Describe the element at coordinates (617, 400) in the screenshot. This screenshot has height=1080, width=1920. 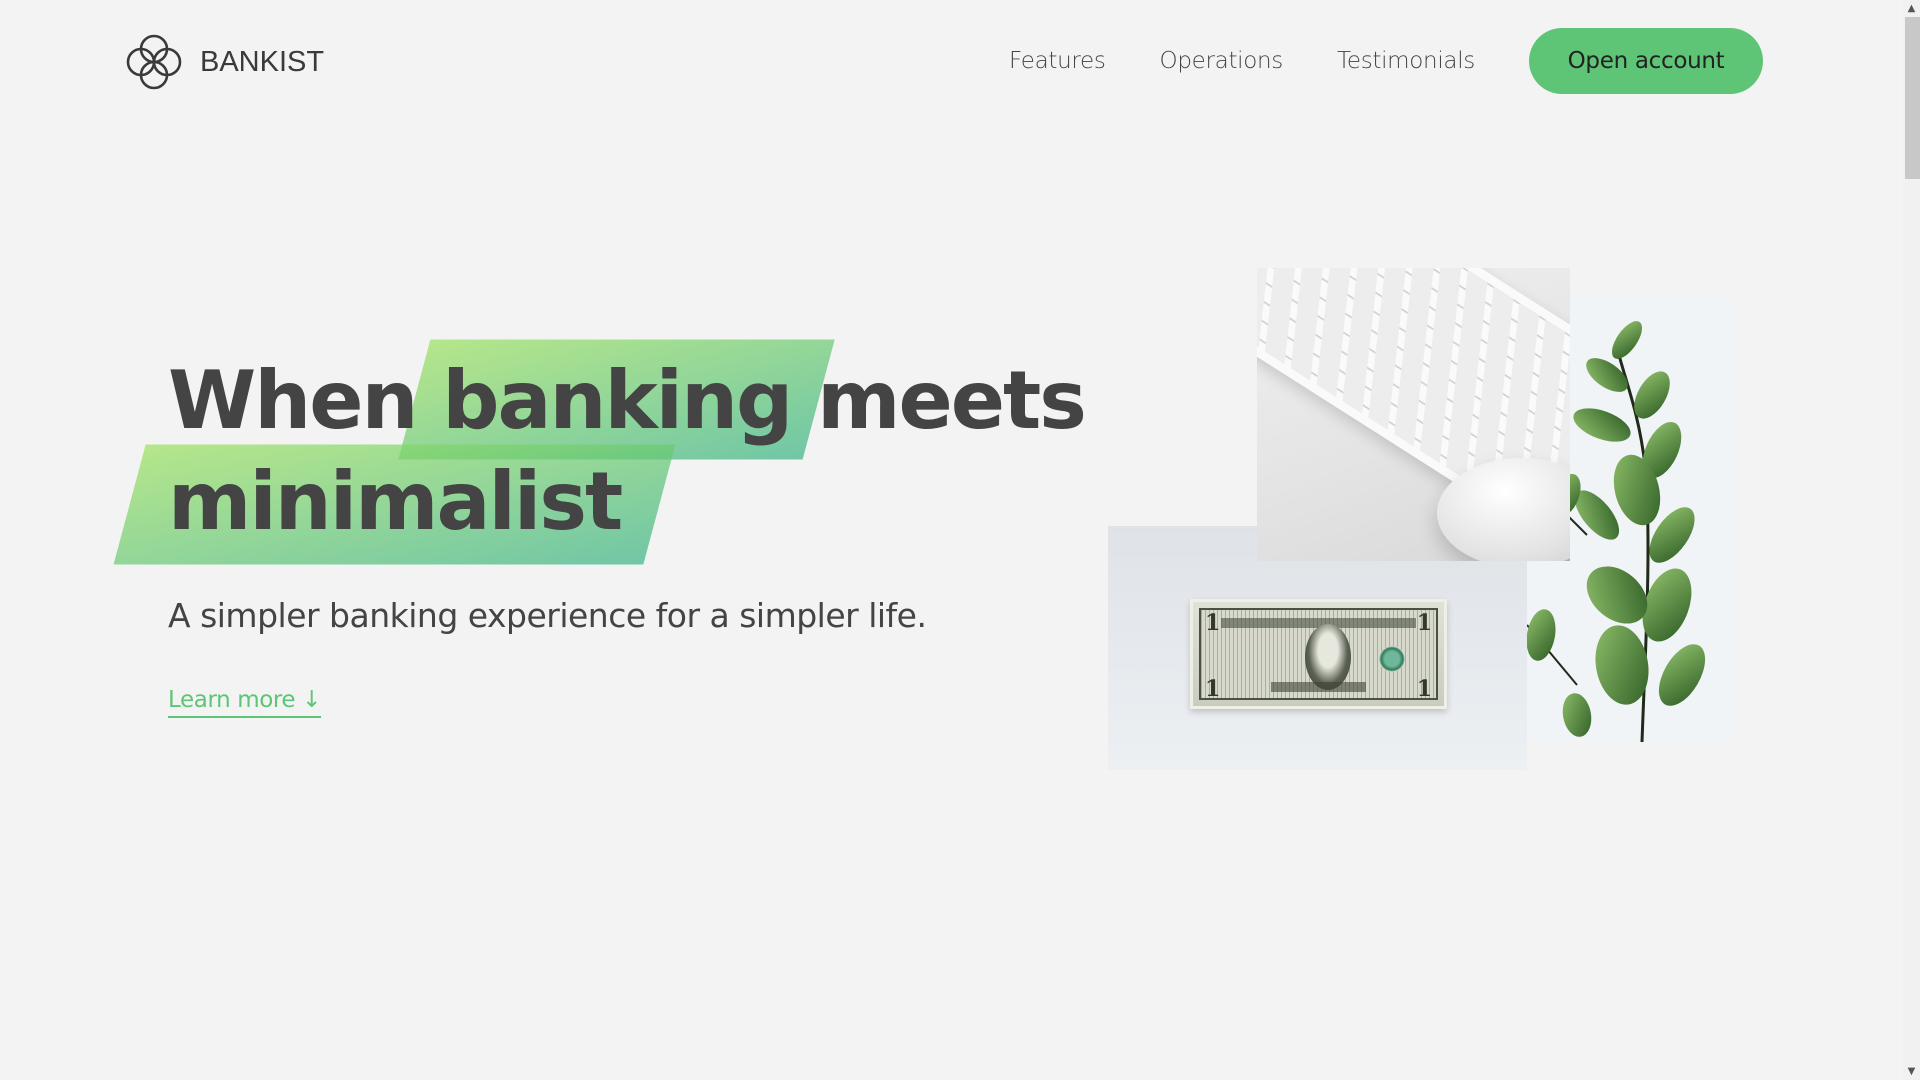
I see `headline-highlight-banking: banking` at that location.